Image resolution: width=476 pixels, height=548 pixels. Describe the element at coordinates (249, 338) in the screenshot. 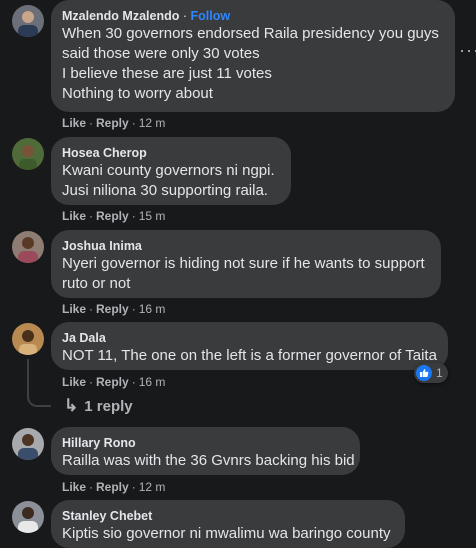

I see `comment-author: Ja Dala` at that location.